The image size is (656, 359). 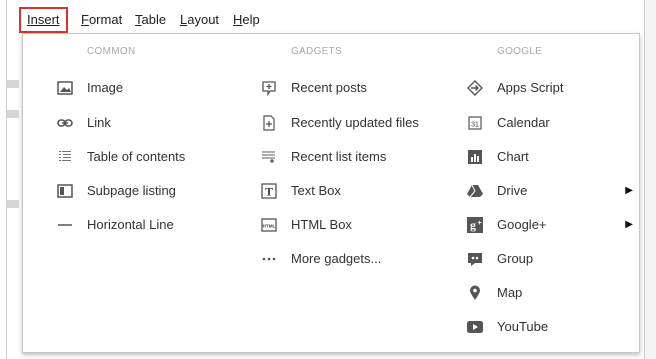 I want to click on youtube-icon, so click(x=475, y=327).